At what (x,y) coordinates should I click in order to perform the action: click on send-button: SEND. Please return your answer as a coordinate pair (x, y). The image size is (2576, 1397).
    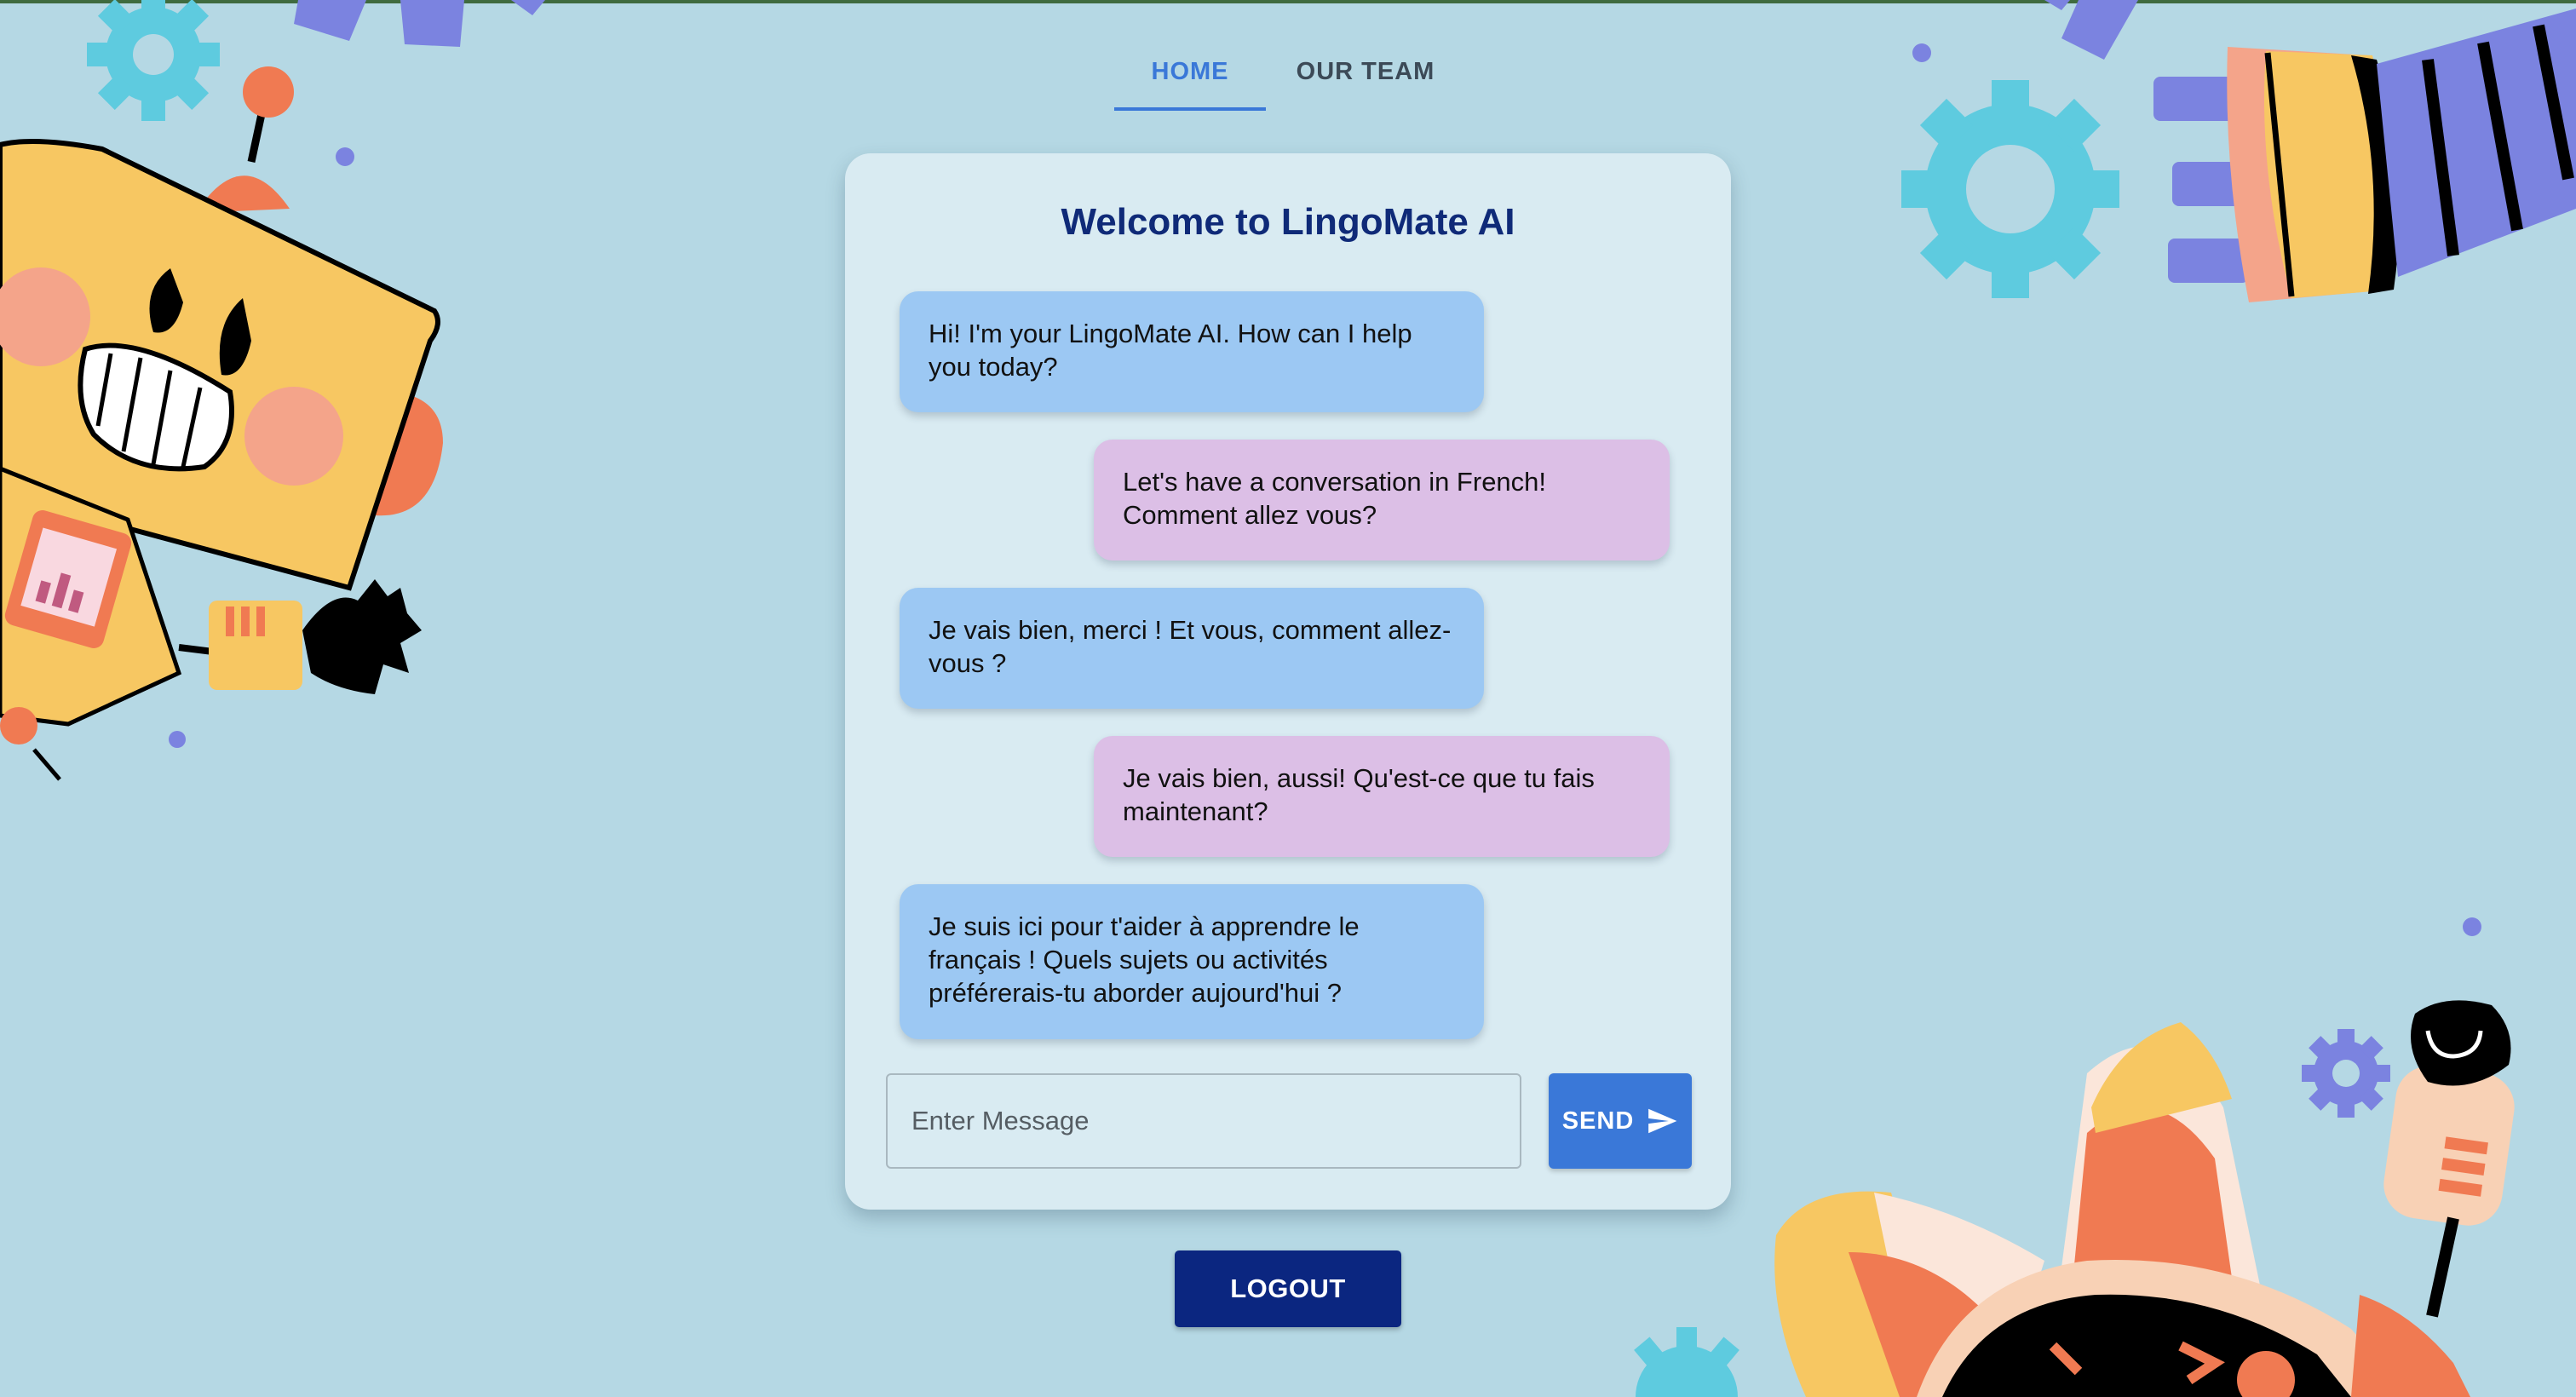
    Looking at the image, I should click on (1621, 1121).